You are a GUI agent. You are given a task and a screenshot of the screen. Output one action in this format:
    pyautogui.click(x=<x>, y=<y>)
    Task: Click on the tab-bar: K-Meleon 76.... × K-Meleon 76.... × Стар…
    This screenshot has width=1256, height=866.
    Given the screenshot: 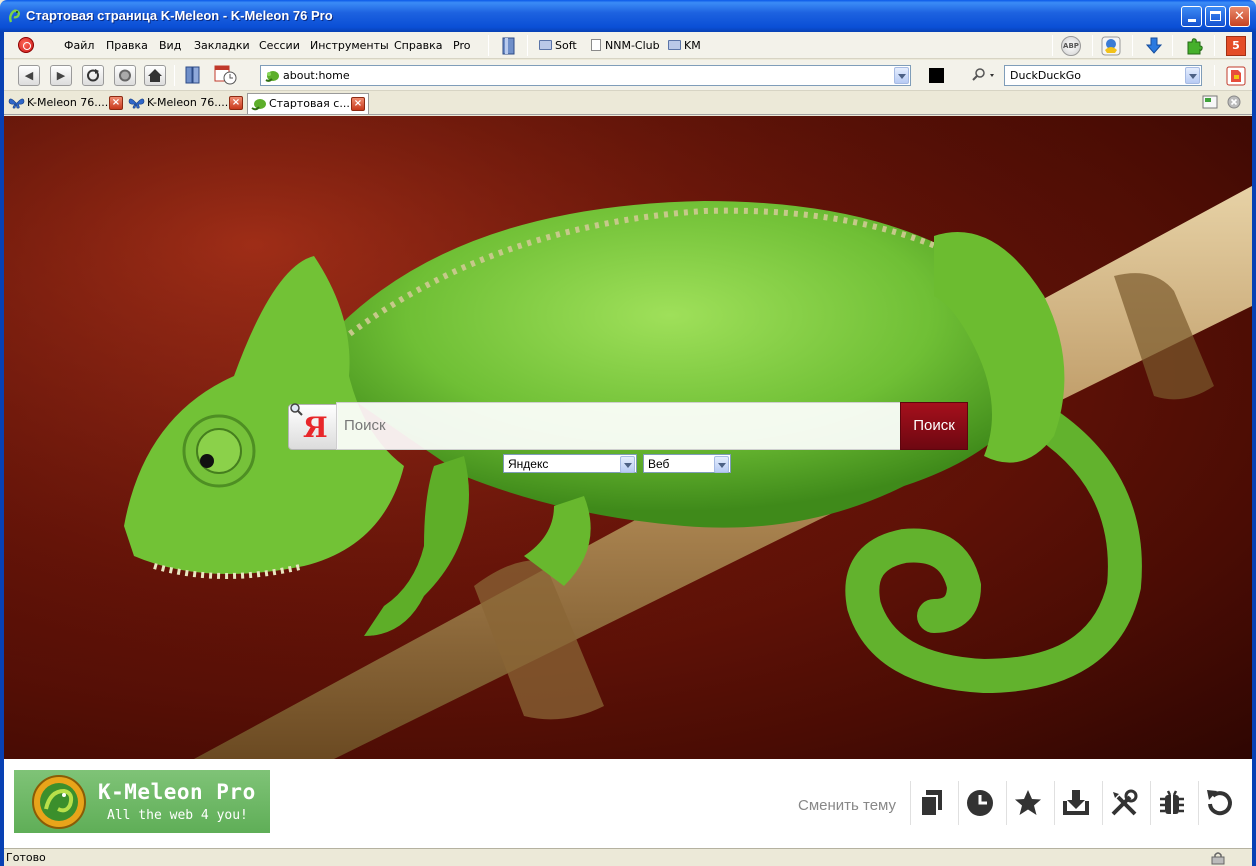 What is the action you would take?
    pyautogui.click(x=628, y=103)
    